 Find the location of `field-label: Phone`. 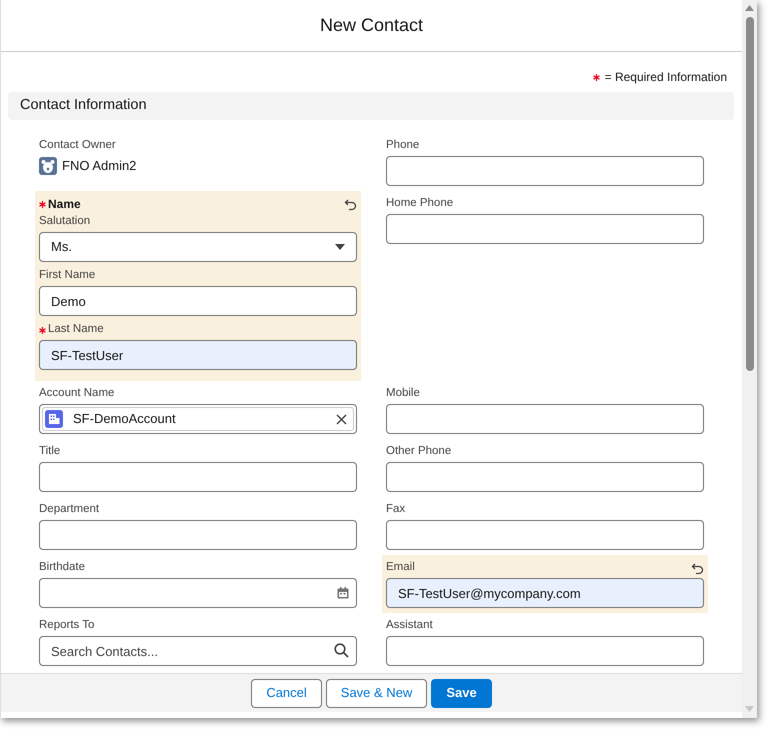

field-label: Phone is located at coordinates (403, 146).